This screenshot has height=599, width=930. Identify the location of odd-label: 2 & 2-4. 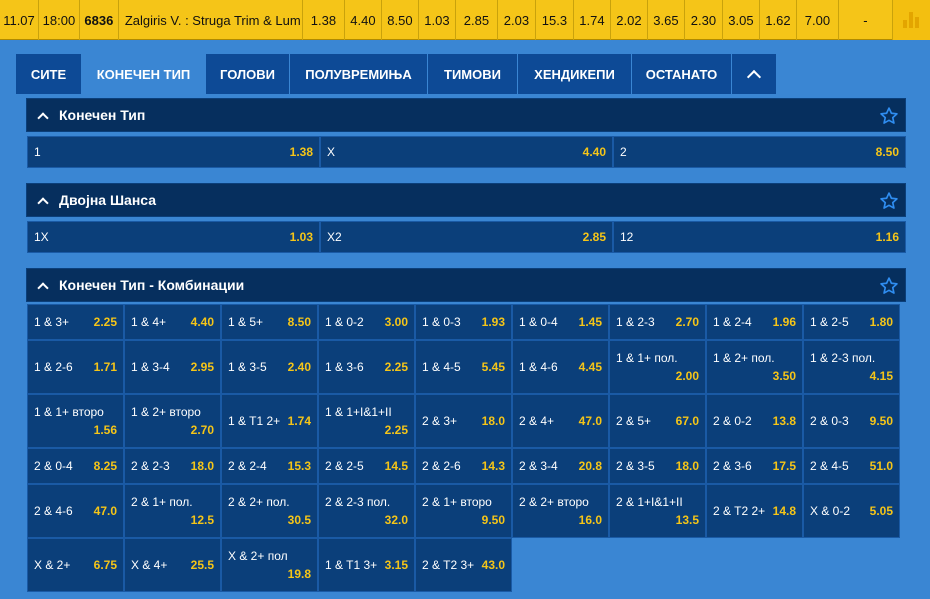
(247, 466).